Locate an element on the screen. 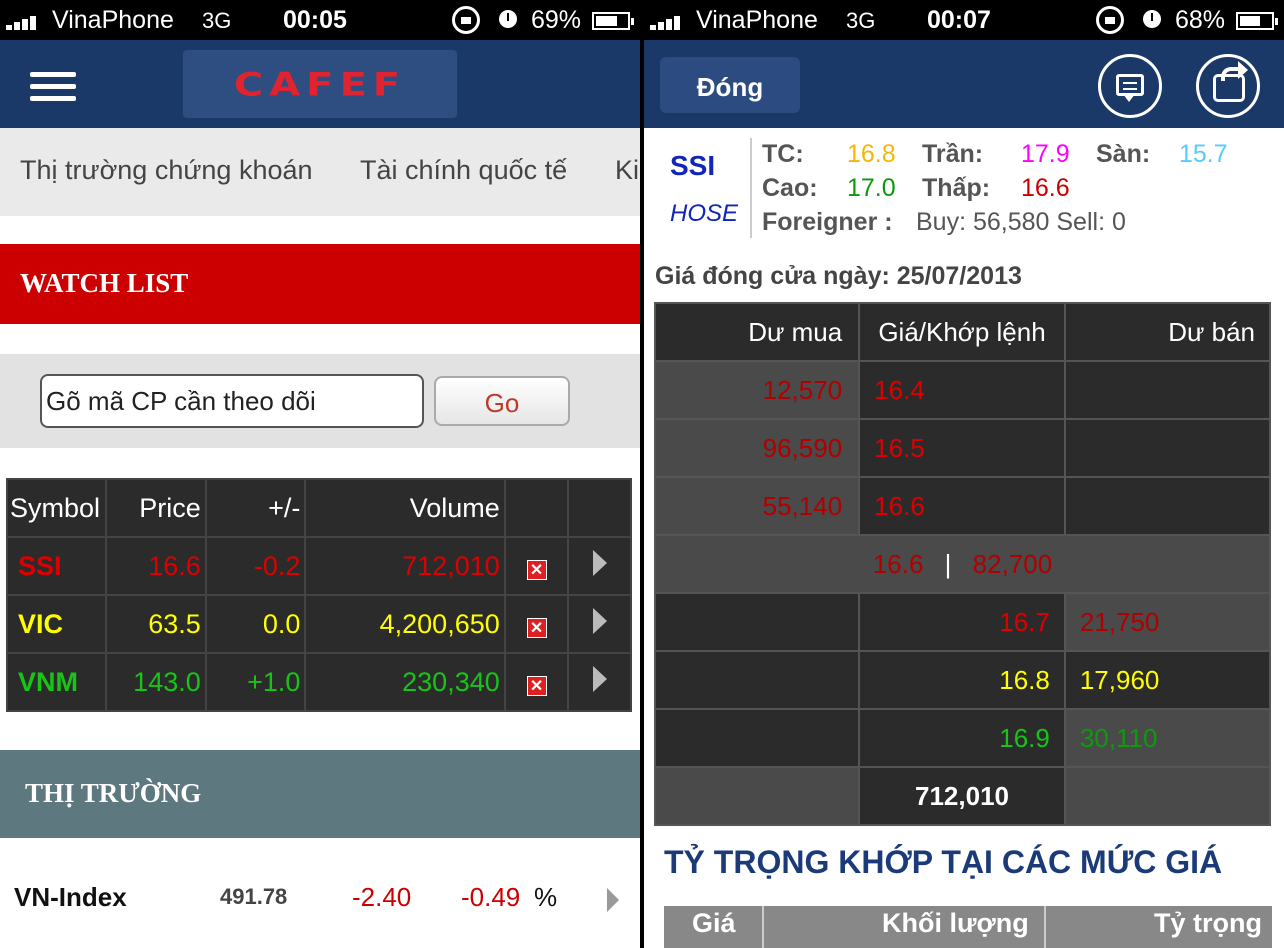 Image resolution: width=1284 pixels, height=948 pixels. ask-price: 16.8 is located at coordinates (962, 680).